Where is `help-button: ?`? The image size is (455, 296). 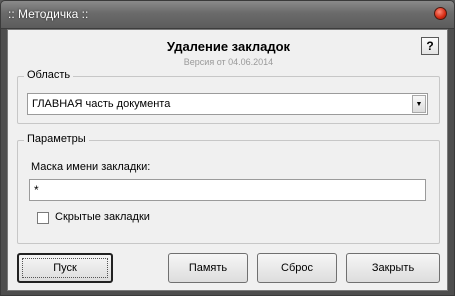 help-button: ? is located at coordinates (430, 46).